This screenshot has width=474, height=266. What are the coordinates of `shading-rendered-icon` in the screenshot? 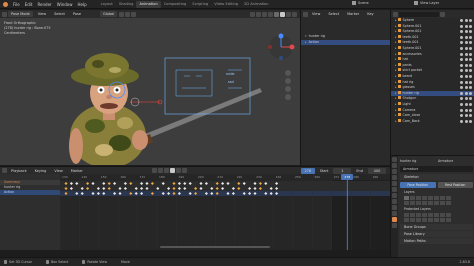 It's located at (294, 14).